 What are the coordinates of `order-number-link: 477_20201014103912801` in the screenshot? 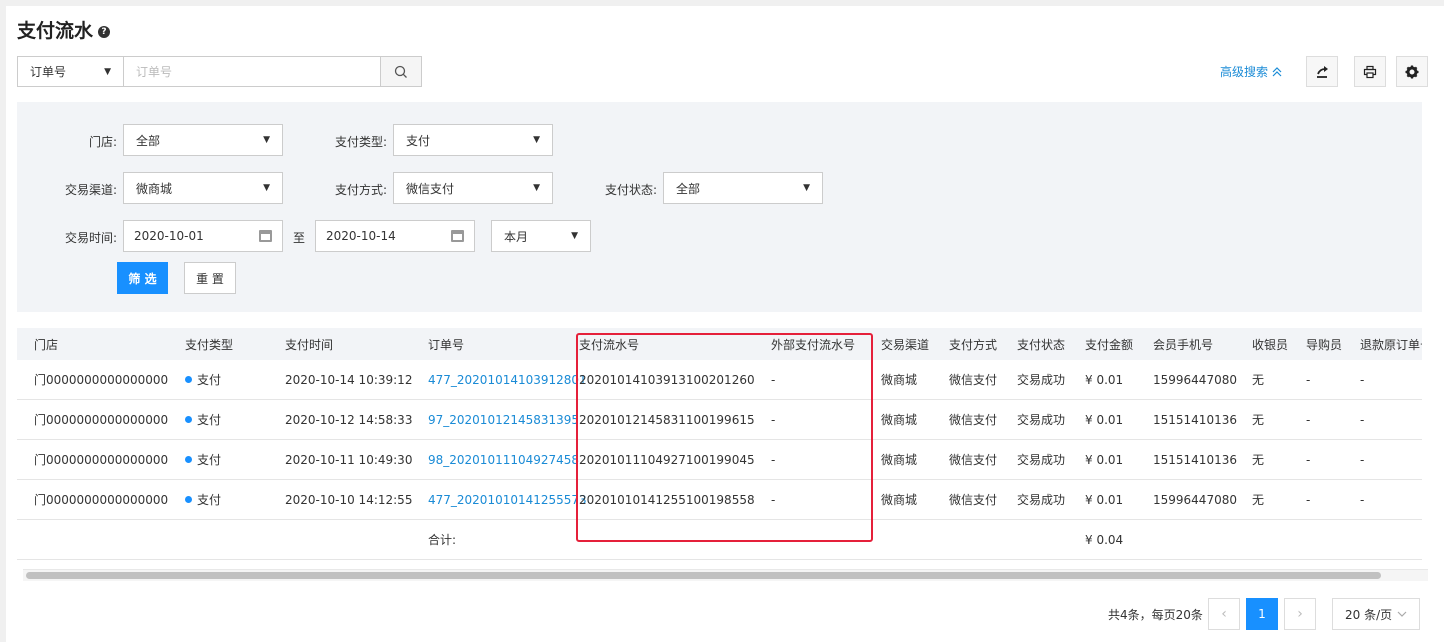 It's located at (507, 379).